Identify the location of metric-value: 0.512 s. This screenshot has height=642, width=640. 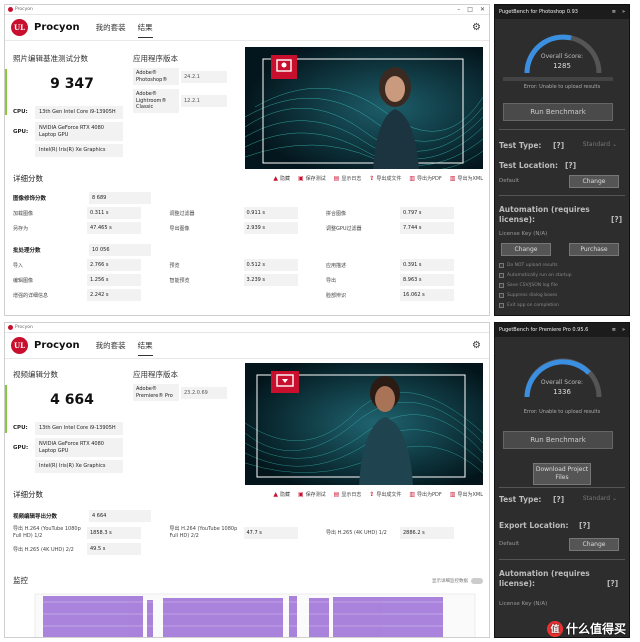
(270, 265).